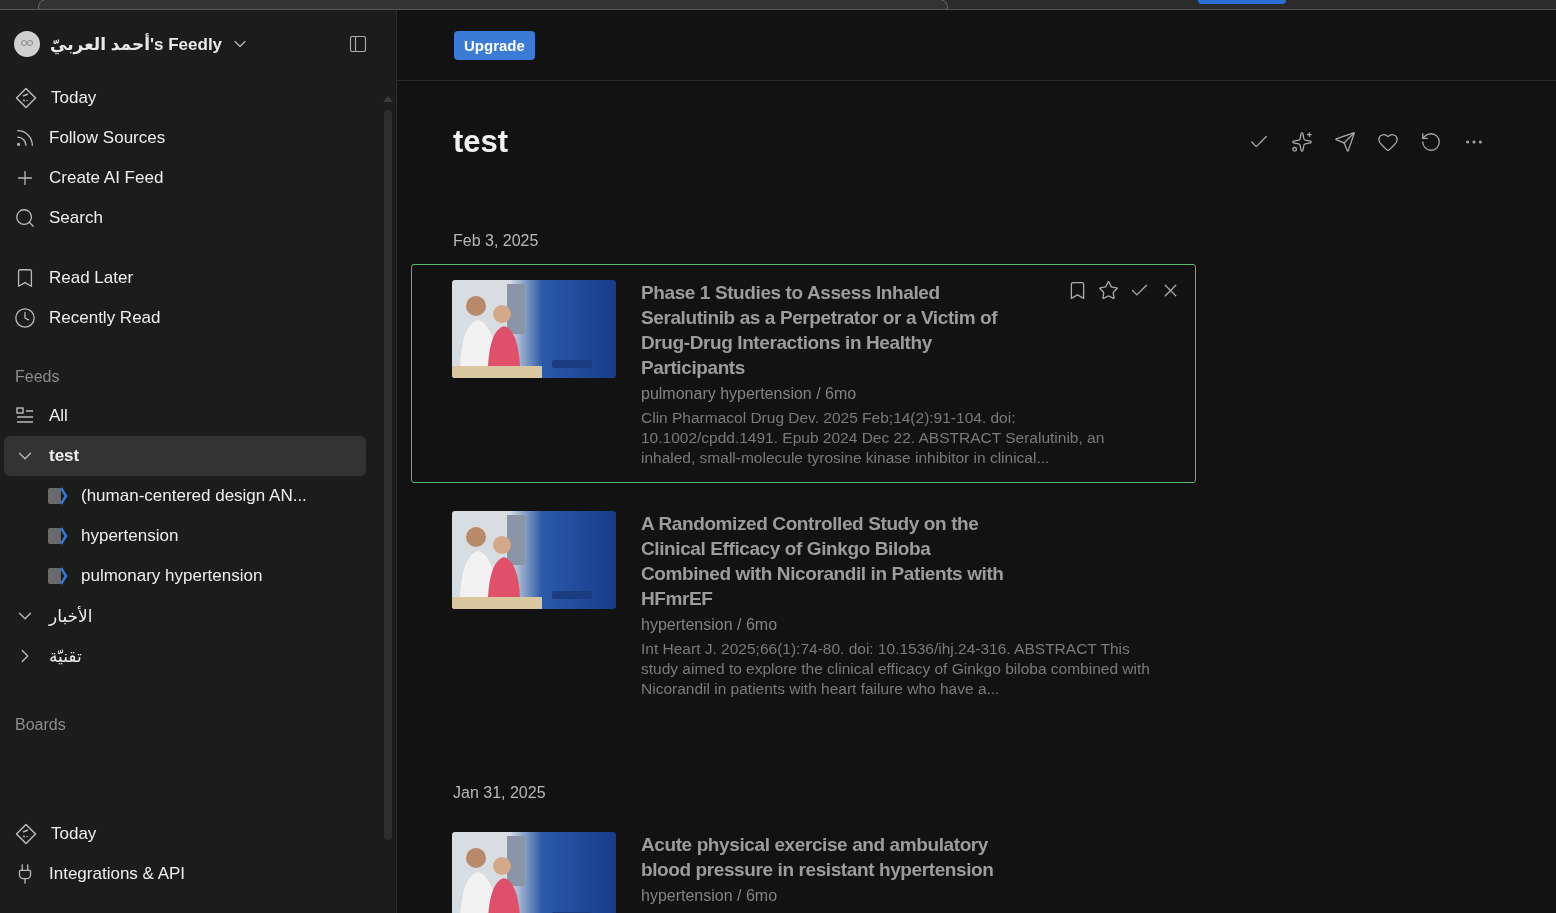  I want to click on date-heading: Feb 3, 2025, so click(496, 241).